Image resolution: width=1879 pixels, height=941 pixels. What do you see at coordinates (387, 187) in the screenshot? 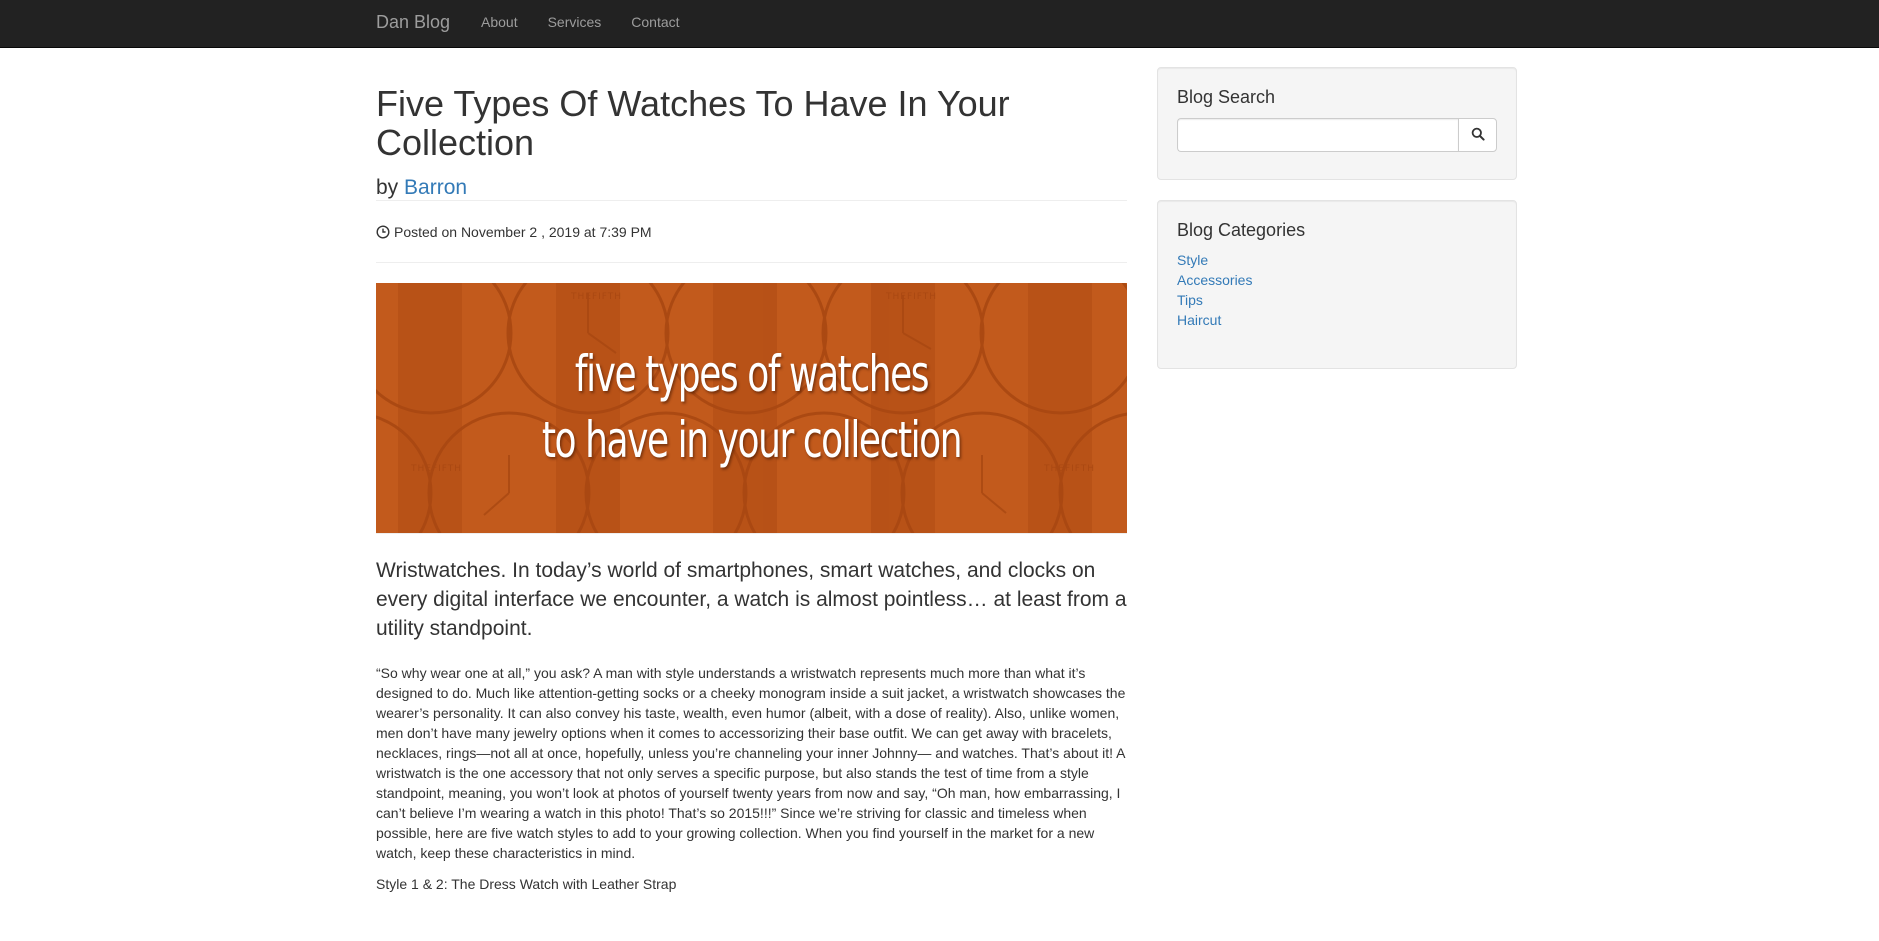
I see `byline-prefix: by` at bounding box center [387, 187].